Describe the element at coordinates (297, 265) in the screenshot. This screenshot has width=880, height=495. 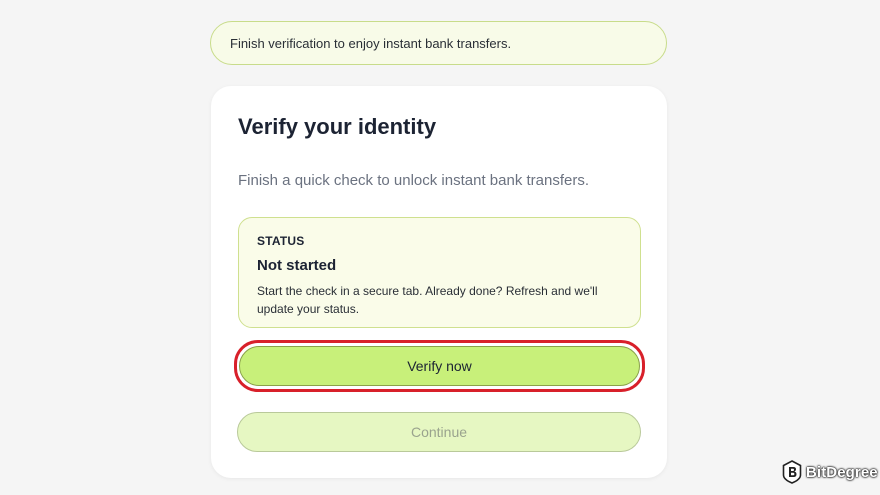
I see `status-value: Not started` at that location.